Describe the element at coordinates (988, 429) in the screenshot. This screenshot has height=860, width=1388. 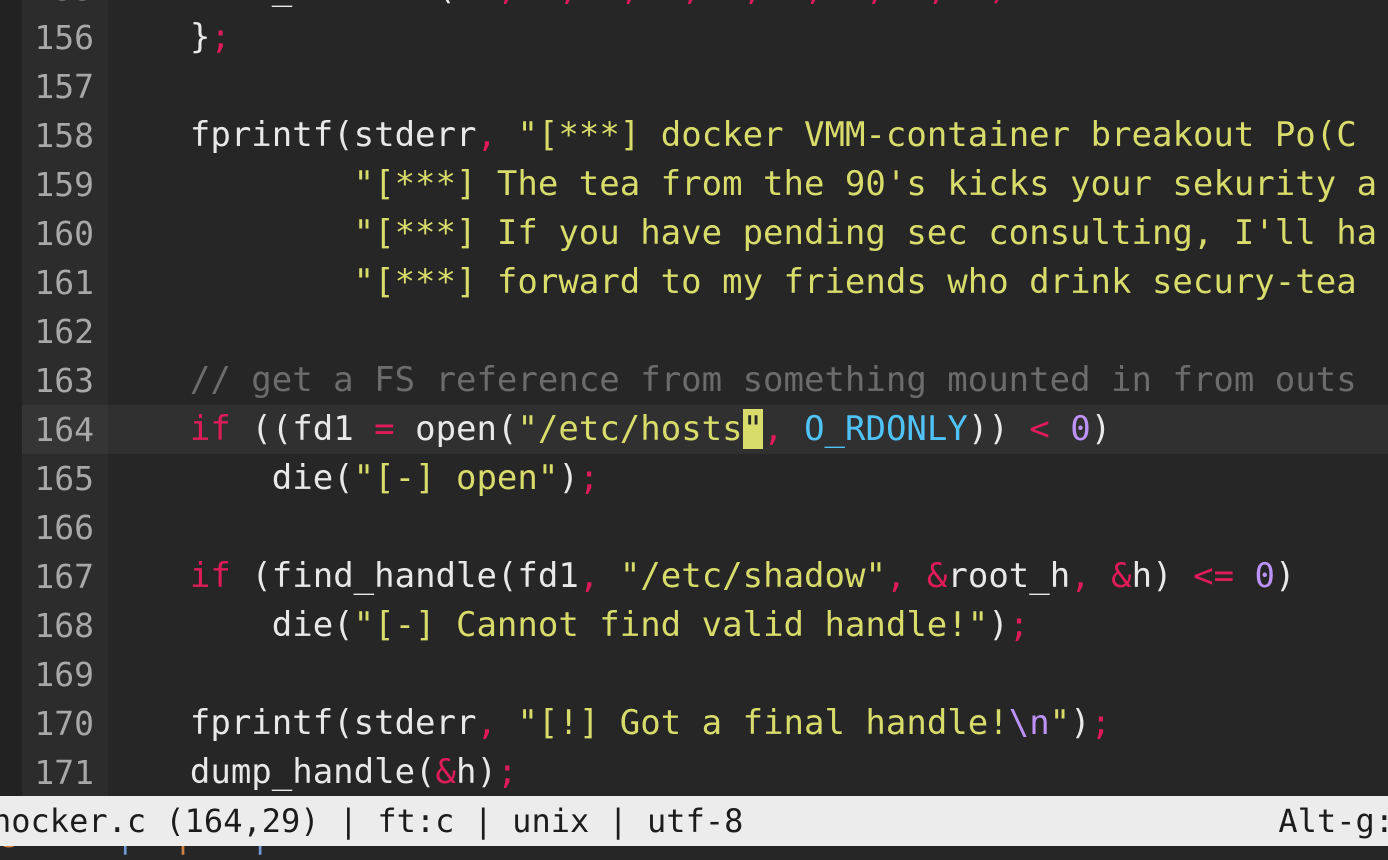
I see `code-token: ))` at that location.